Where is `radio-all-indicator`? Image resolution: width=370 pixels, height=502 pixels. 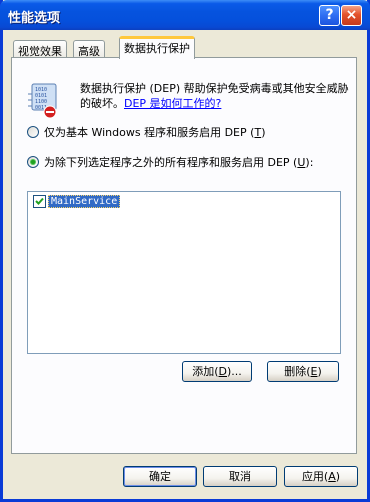 radio-all-indicator is located at coordinates (33, 162).